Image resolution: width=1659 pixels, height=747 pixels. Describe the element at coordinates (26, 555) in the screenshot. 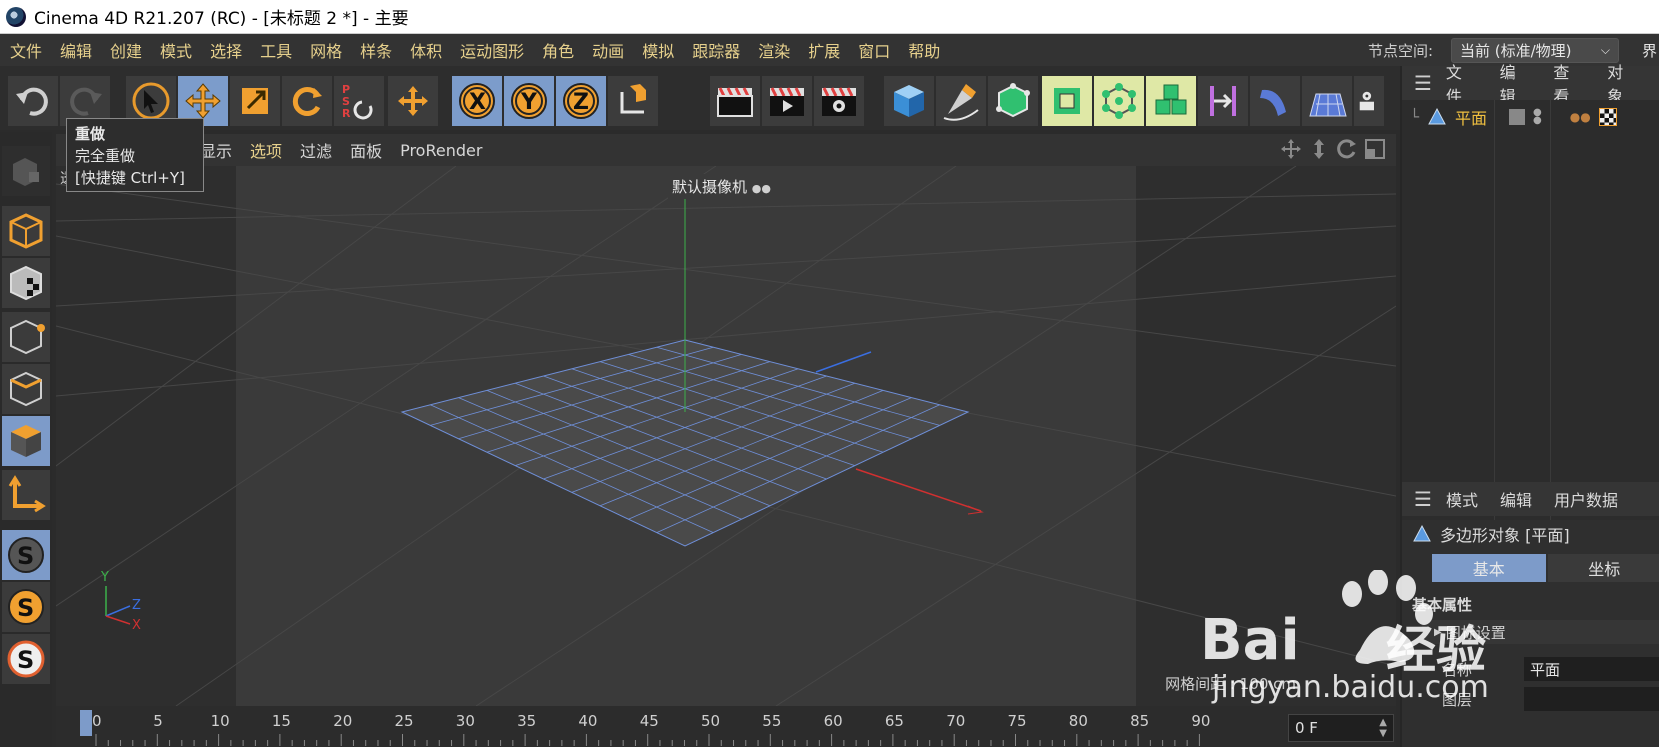

I see `snap-button: S` at that location.